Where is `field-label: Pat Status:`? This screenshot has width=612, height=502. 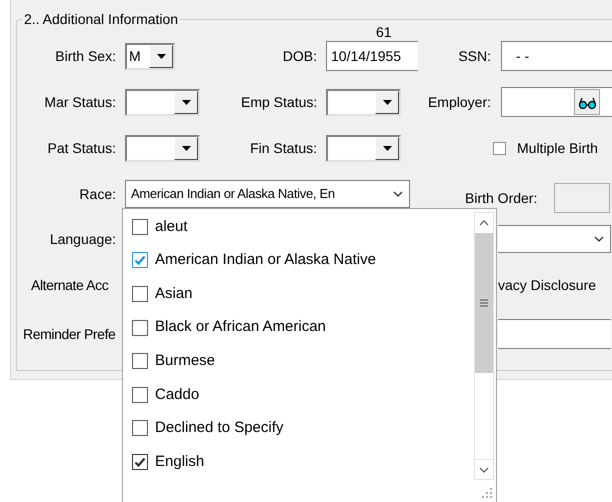
field-label: Pat Status: is located at coordinates (81, 148).